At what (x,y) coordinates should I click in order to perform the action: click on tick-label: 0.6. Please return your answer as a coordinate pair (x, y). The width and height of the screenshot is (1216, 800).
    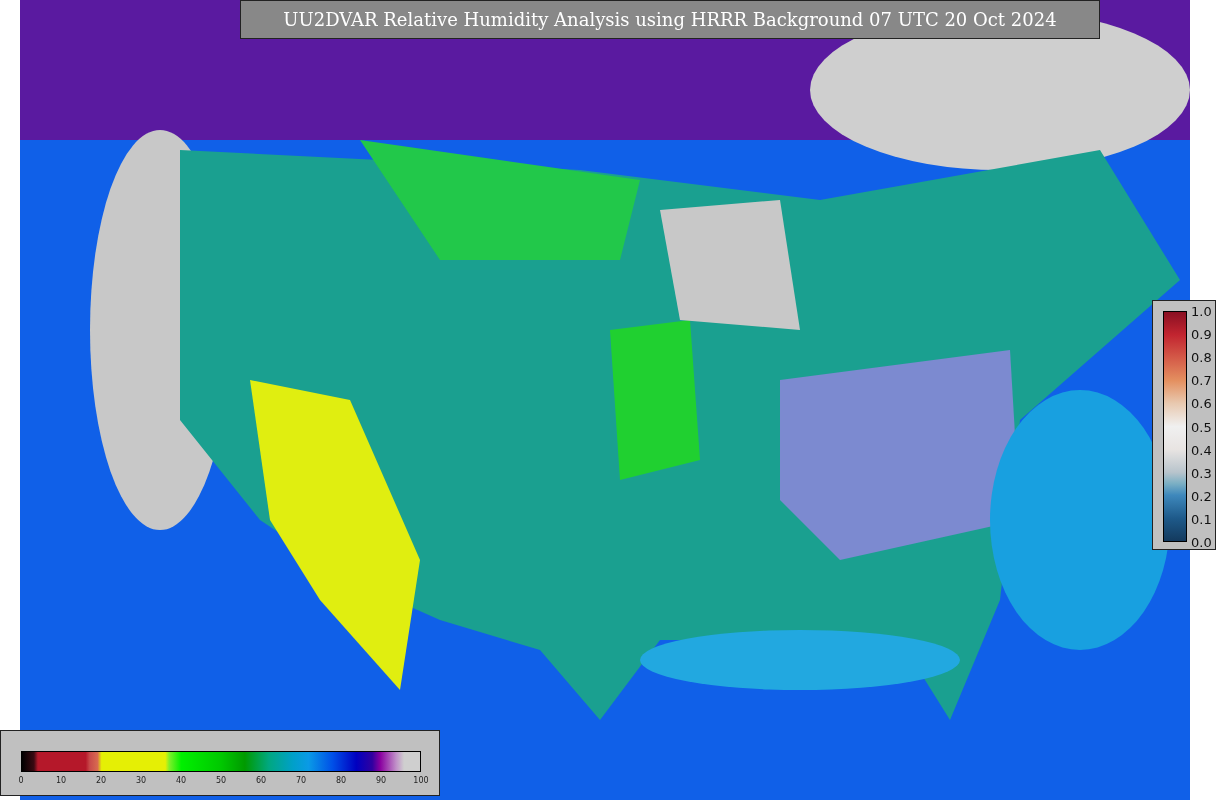
    Looking at the image, I should click on (1201, 403).